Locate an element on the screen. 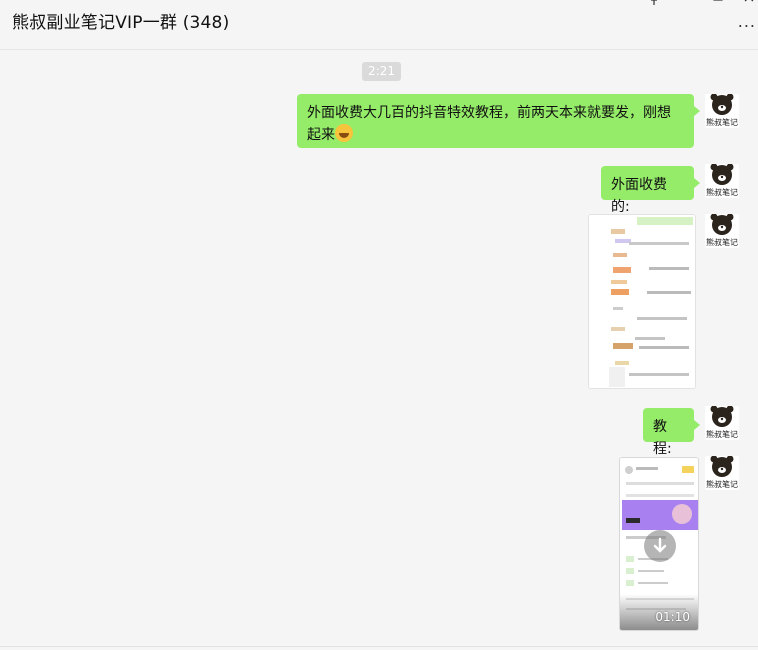 The height and width of the screenshot is (650, 758). close-icon is located at coordinates (750, 4).